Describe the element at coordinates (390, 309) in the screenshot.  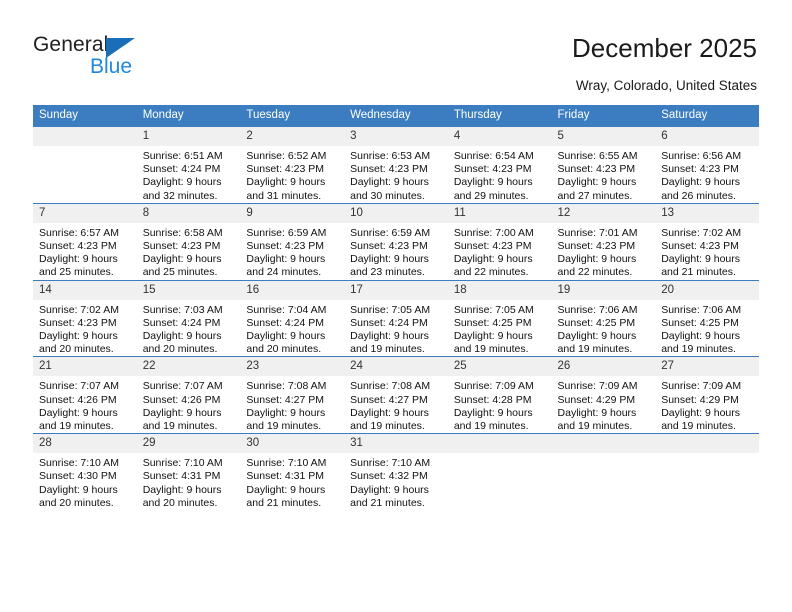
I see `sunrise-text: Sunrise: 7:05 AM` at that location.